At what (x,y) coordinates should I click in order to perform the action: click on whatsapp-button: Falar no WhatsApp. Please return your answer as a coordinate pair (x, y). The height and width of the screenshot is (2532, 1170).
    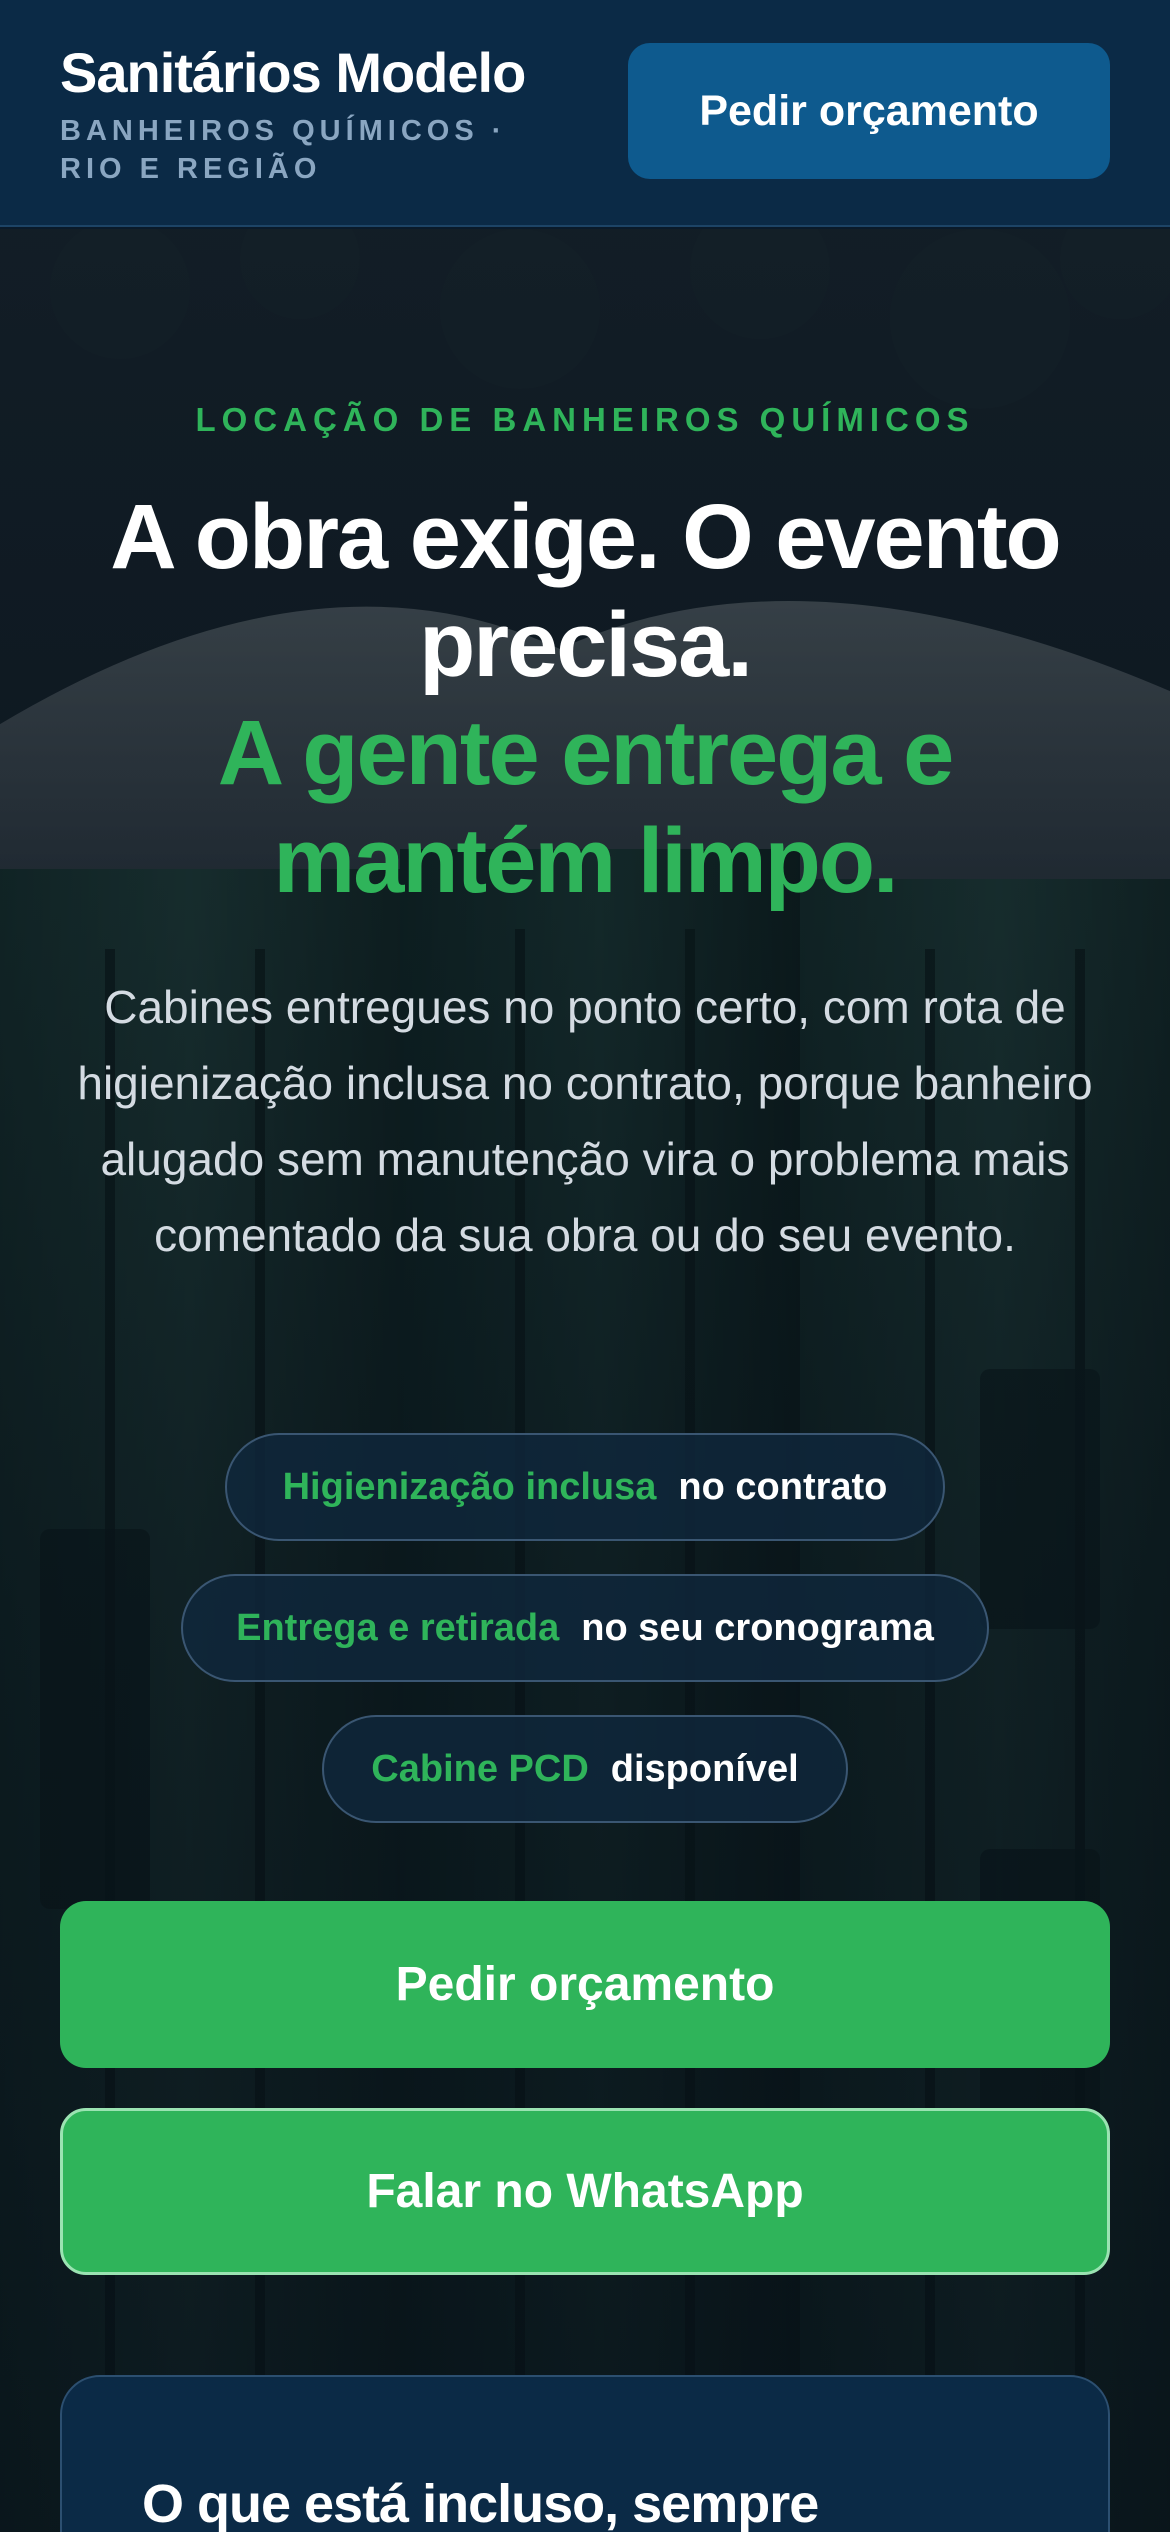
    Looking at the image, I should click on (585, 2191).